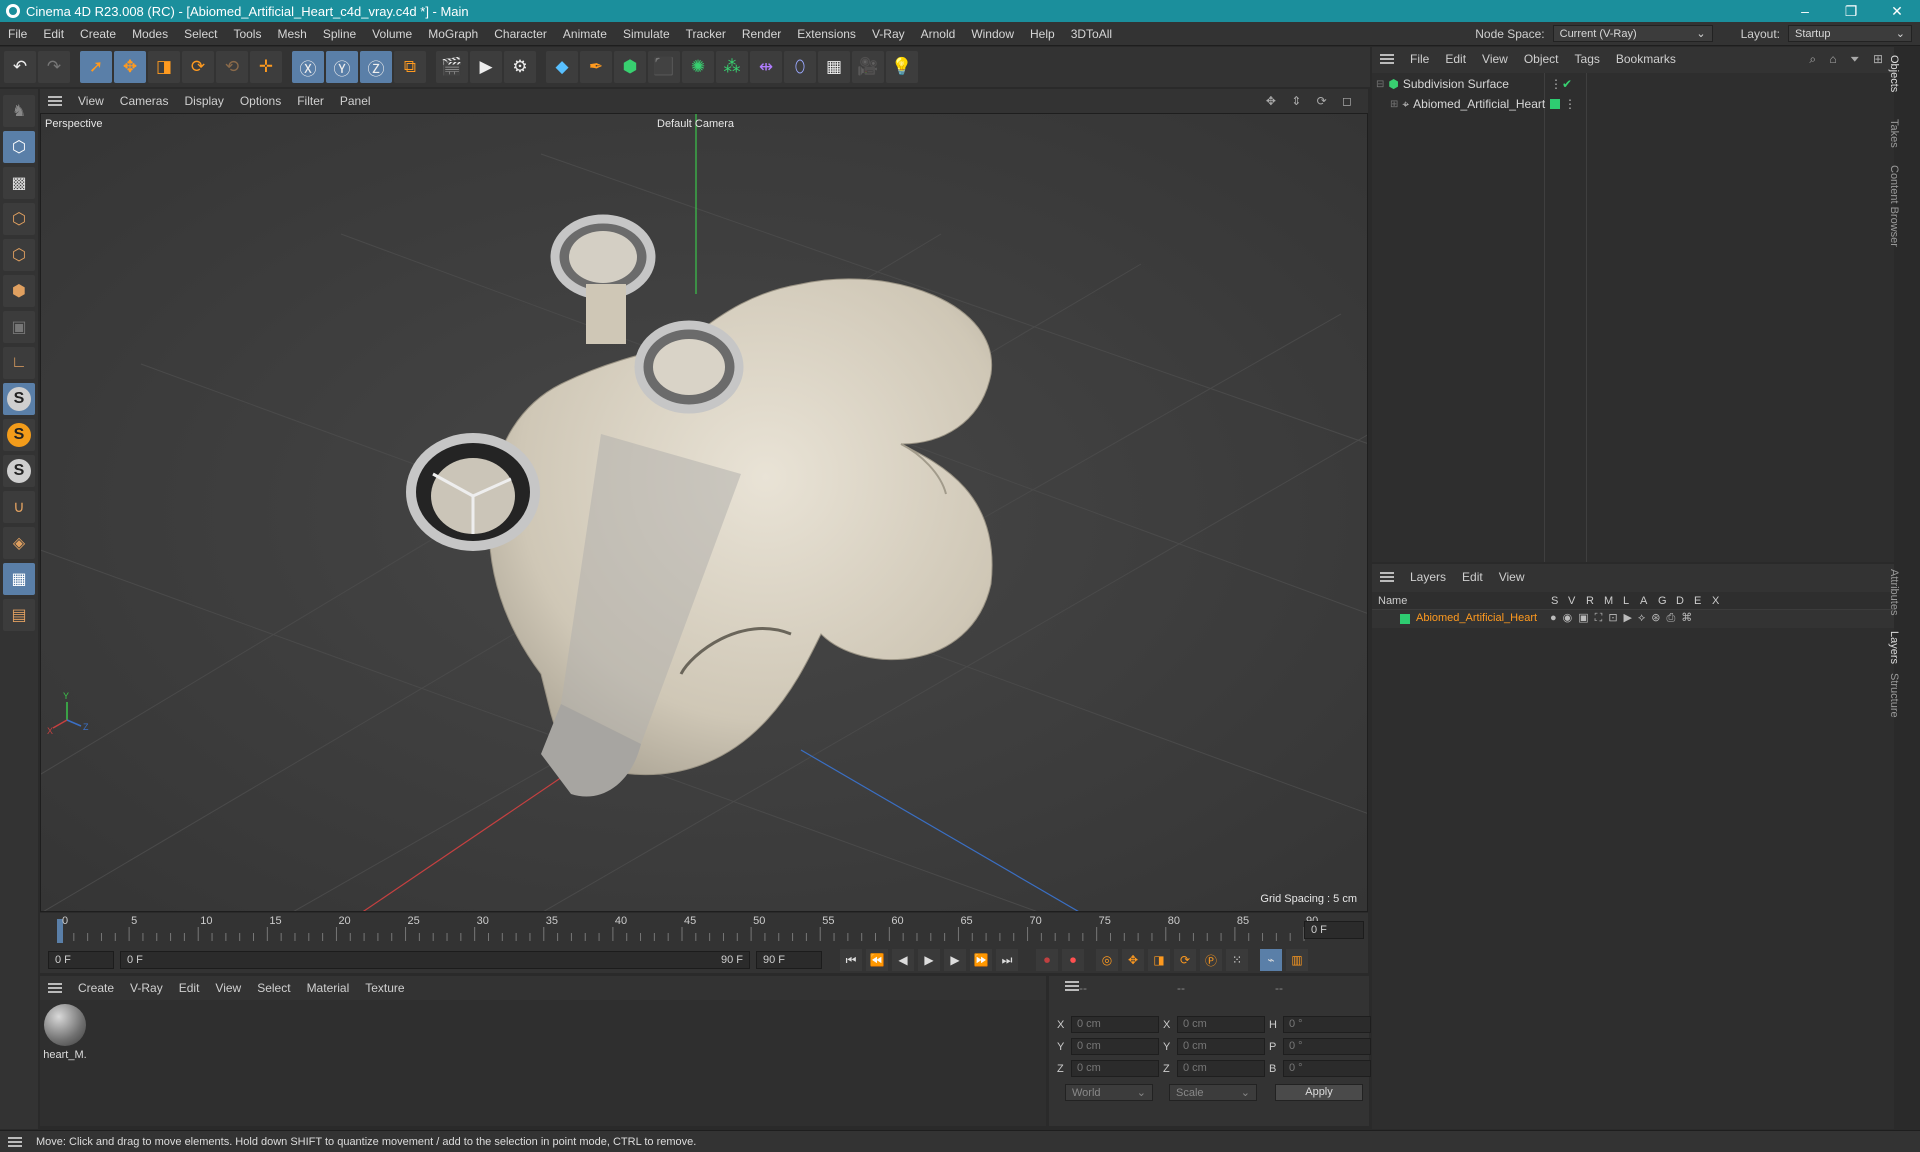 The width and height of the screenshot is (1920, 1152). Describe the element at coordinates (17, 34) in the screenshot. I see `menu-file: File` at that location.